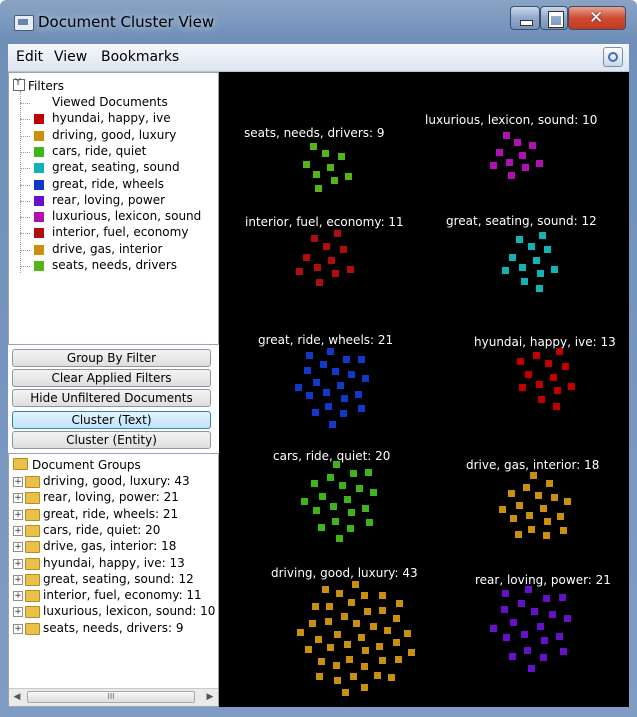  What do you see at coordinates (24, 23) in the screenshot?
I see `app-window-icon` at bounding box center [24, 23].